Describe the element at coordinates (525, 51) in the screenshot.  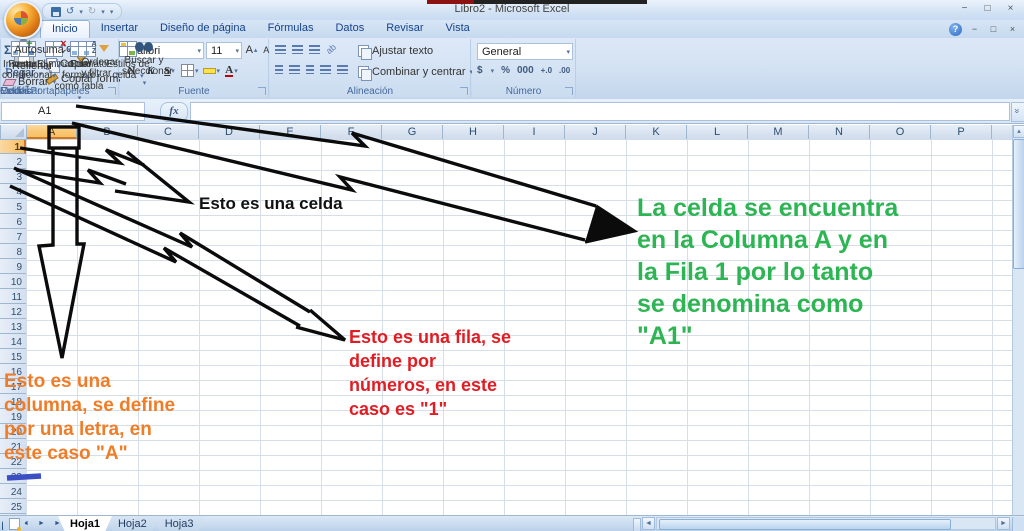
I see `number-format-select: General ▾` at that location.